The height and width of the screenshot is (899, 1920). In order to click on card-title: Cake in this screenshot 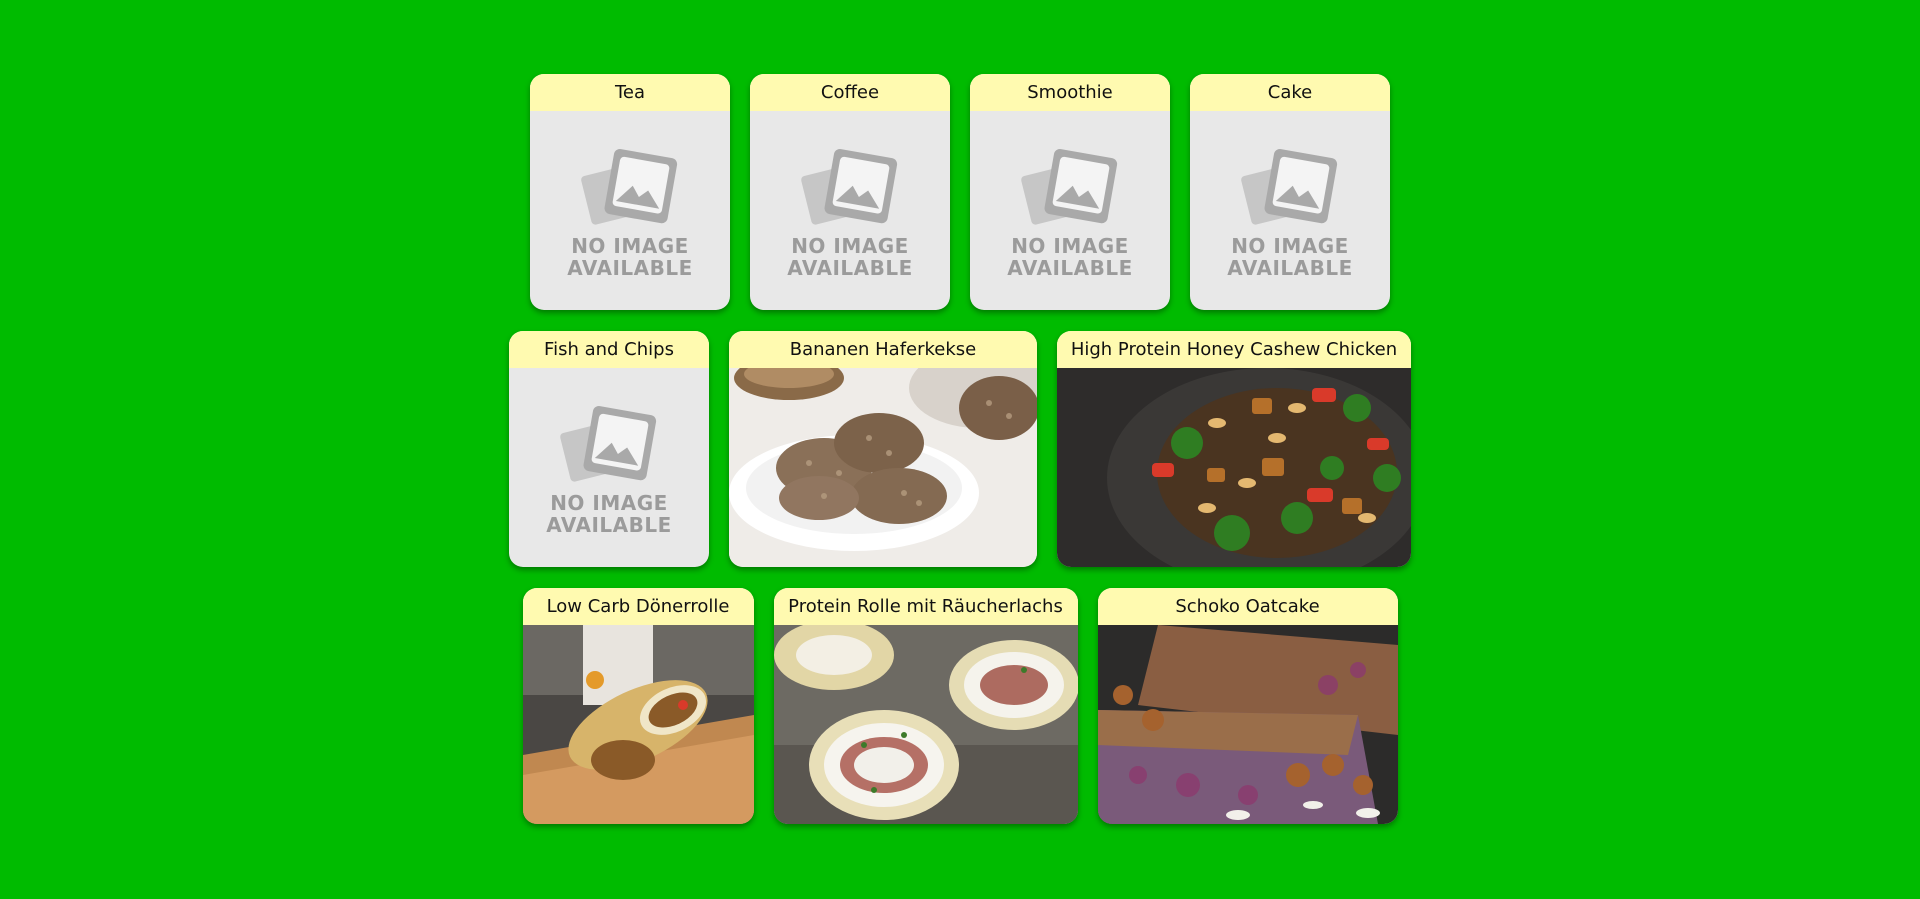, I will do `click(1290, 92)`.